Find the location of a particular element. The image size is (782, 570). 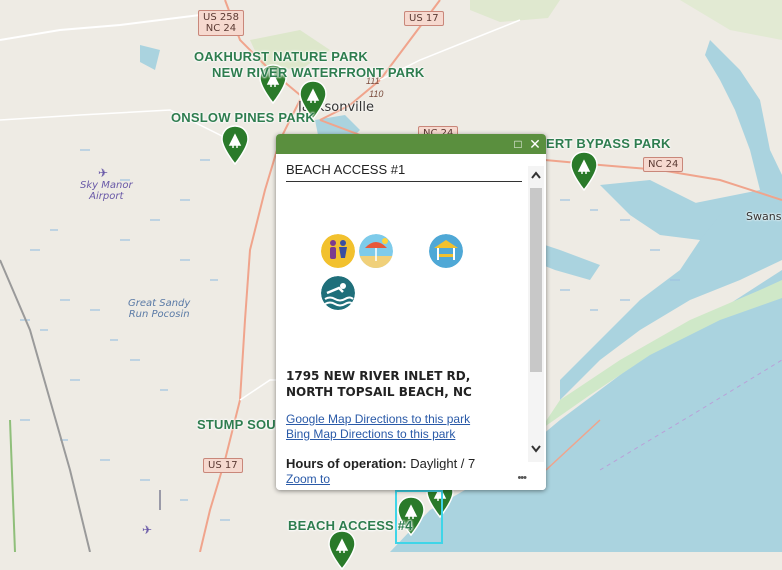

hours-value: Daylight / 7 is located at coordinates (441, 463).